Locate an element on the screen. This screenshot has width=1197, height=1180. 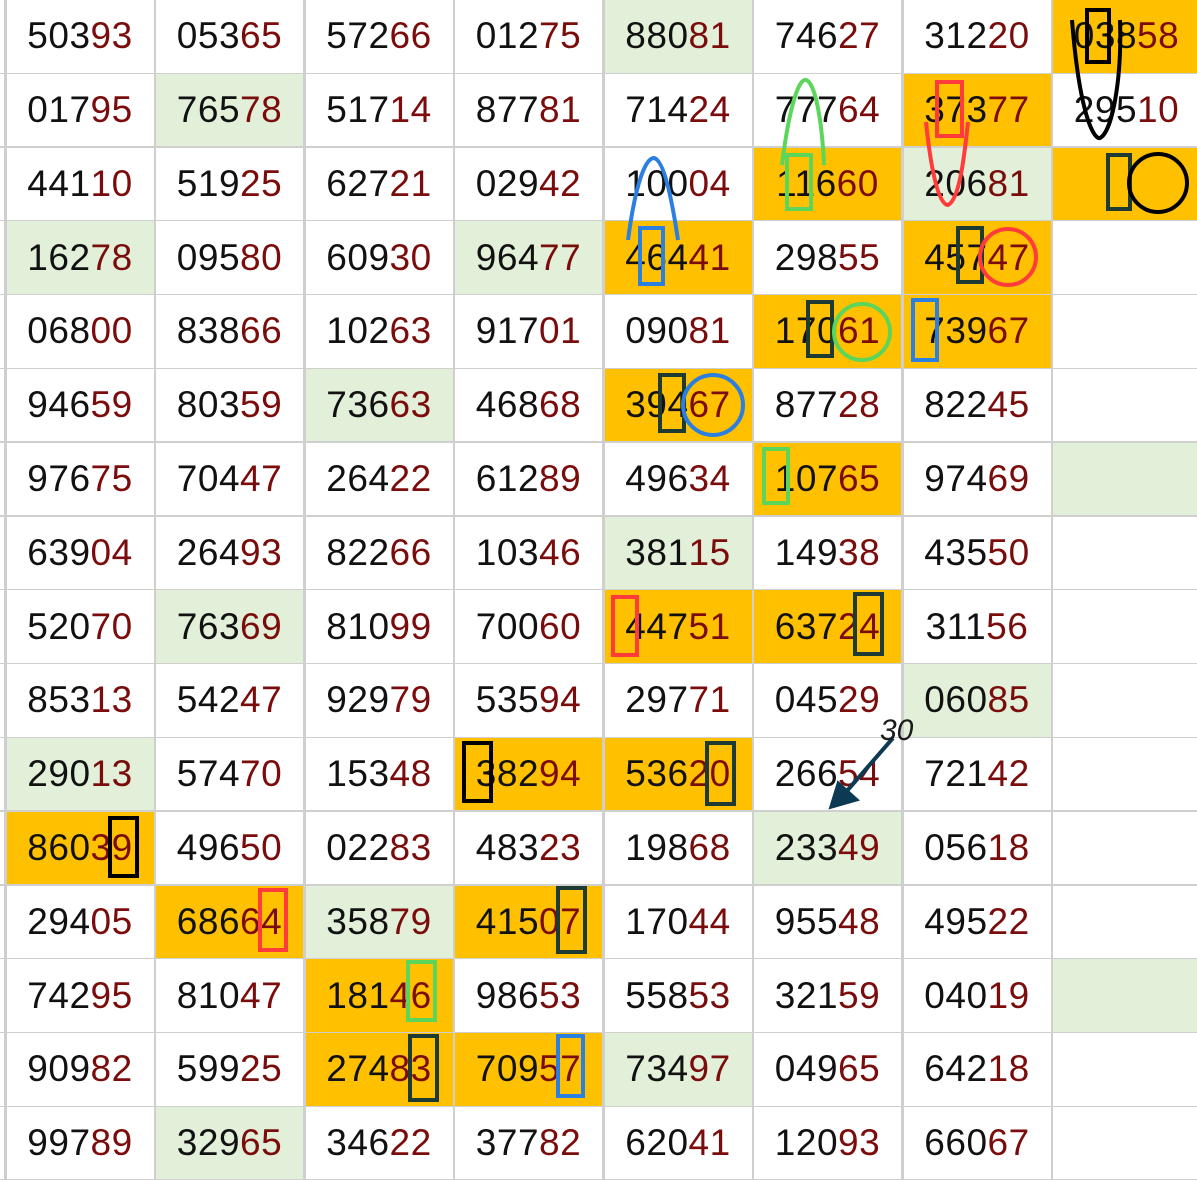
grid-cell: 321 59 is located at coordinates (827, 995).